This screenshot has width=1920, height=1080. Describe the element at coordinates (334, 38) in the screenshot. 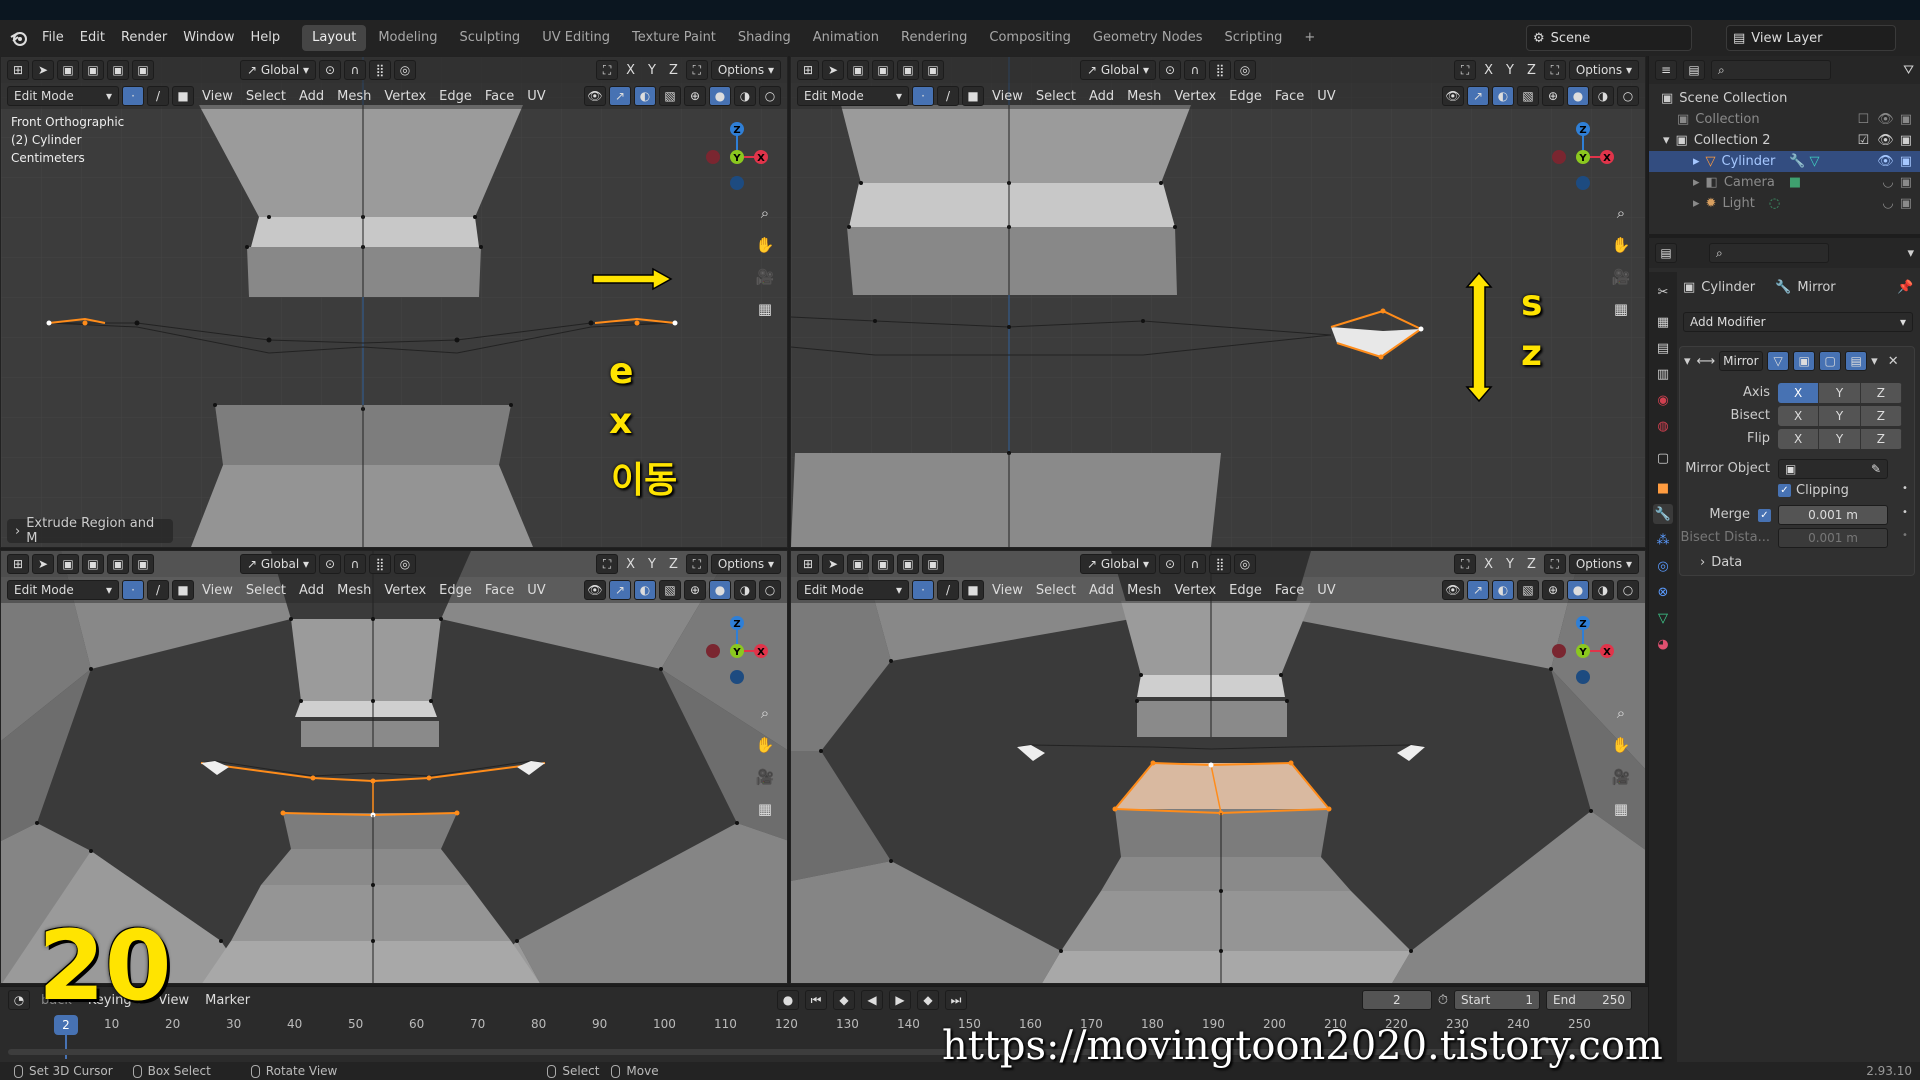

I see `tab-layout: Layout` at that location.